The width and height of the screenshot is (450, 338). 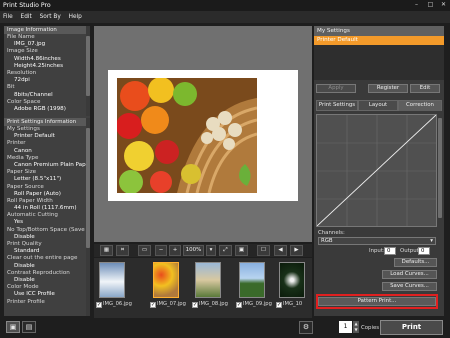 I want to click on edit-button: Edit, so click(x=425, y=88).